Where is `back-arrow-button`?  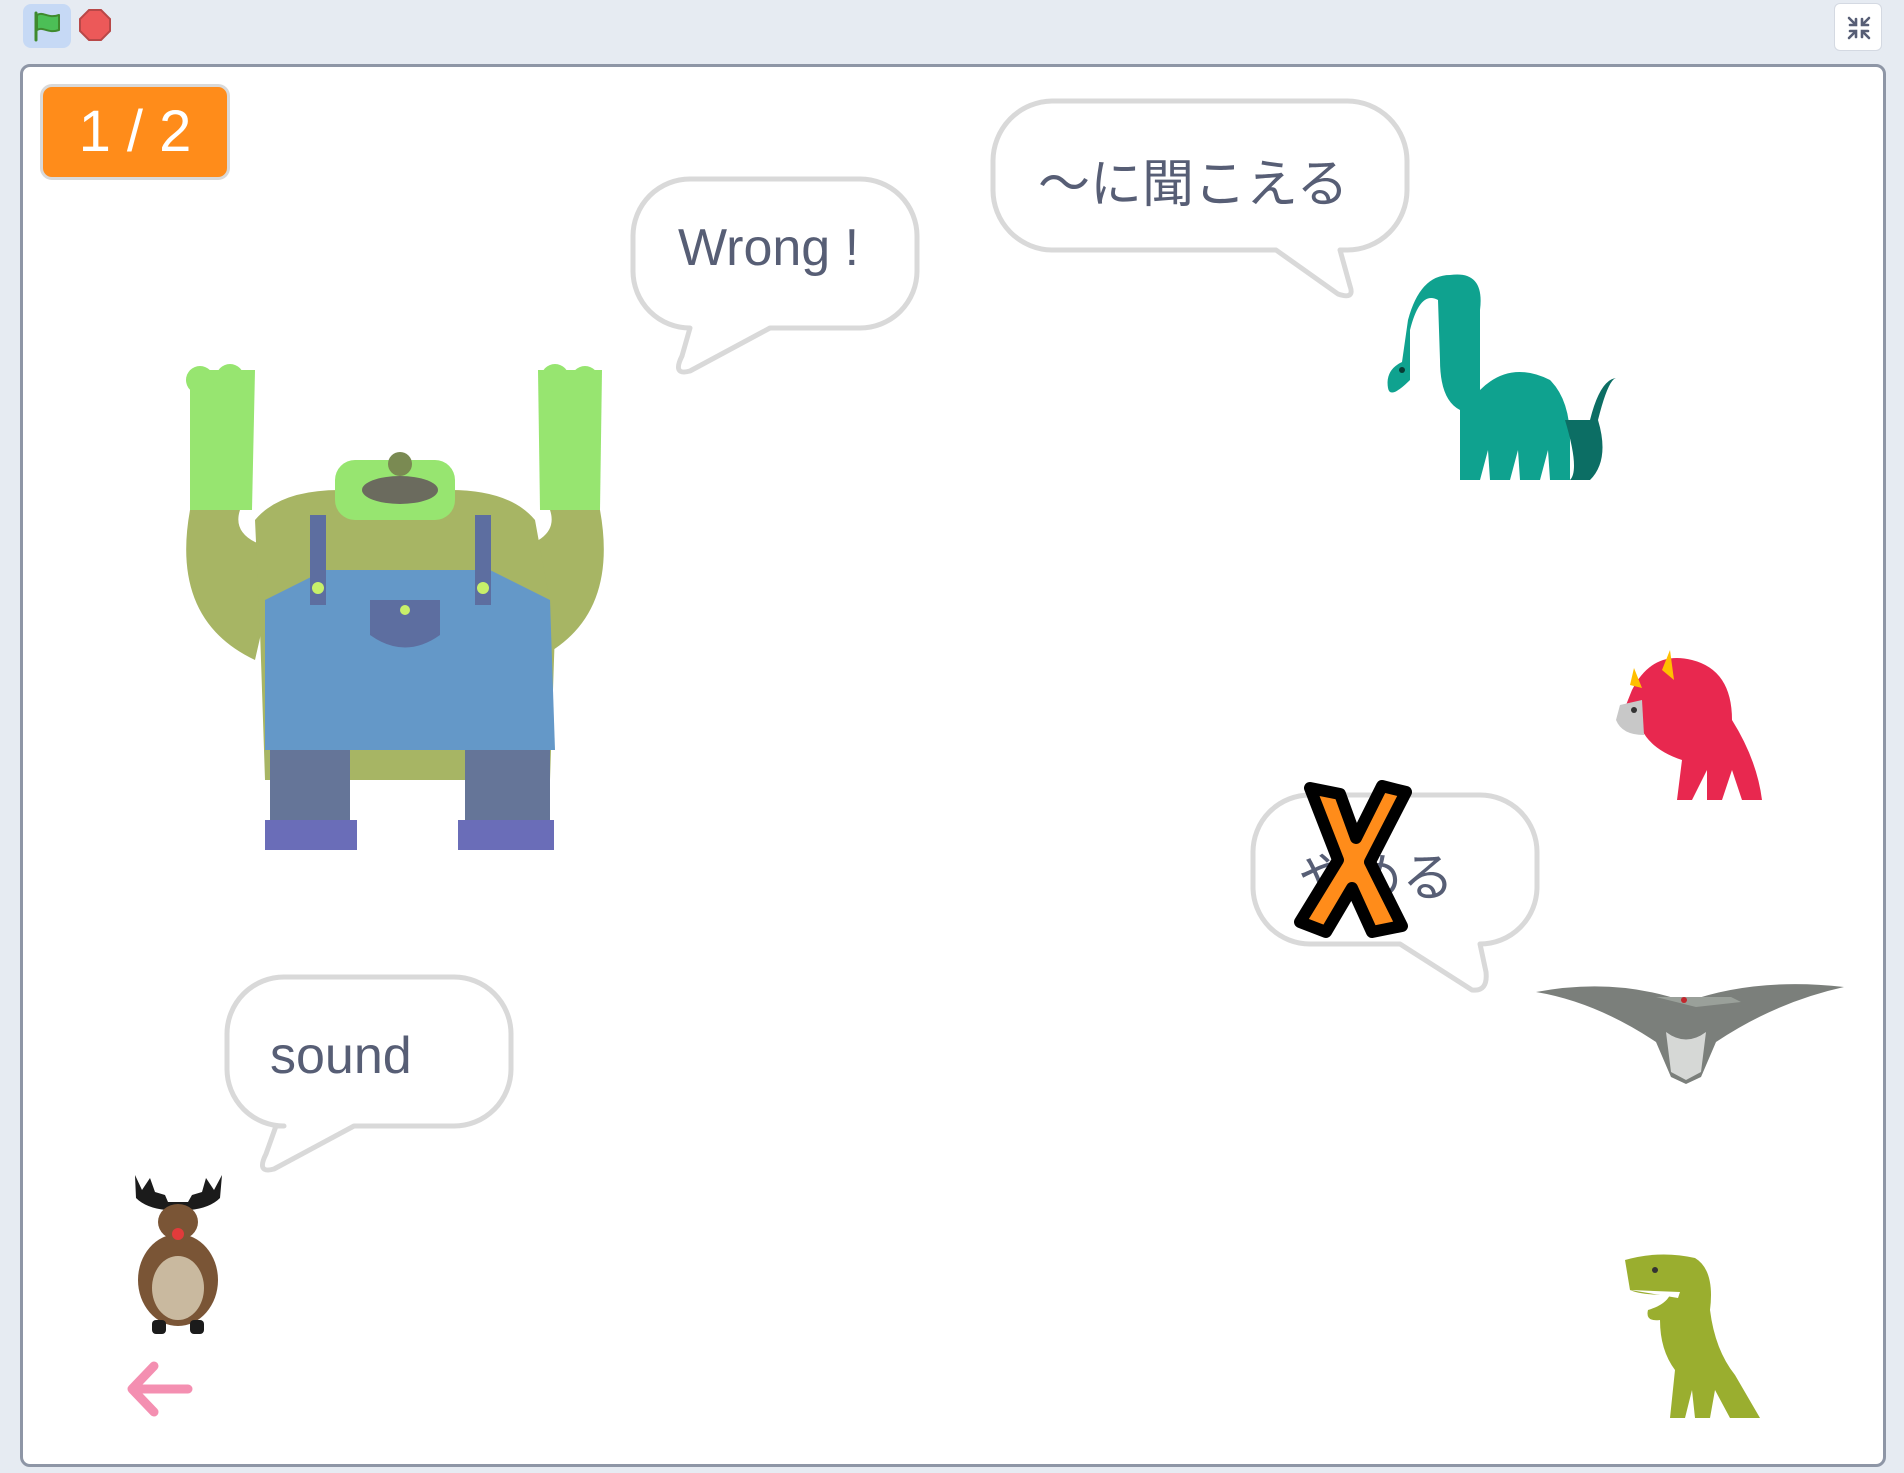
back-arrow-button is located at coordinates (159, 1389).